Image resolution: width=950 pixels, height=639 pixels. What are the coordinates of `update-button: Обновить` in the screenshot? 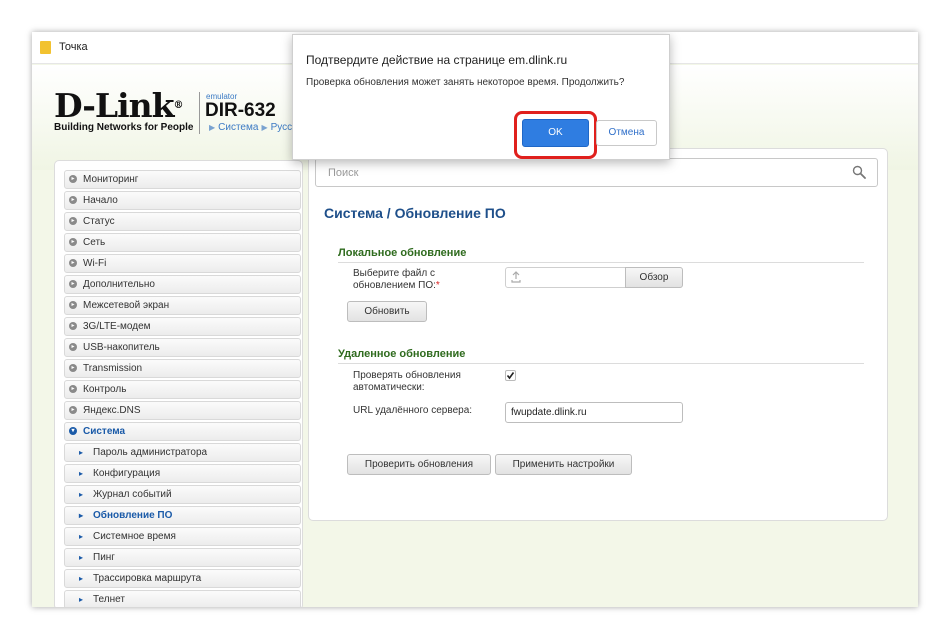 It's located at (387, 311).